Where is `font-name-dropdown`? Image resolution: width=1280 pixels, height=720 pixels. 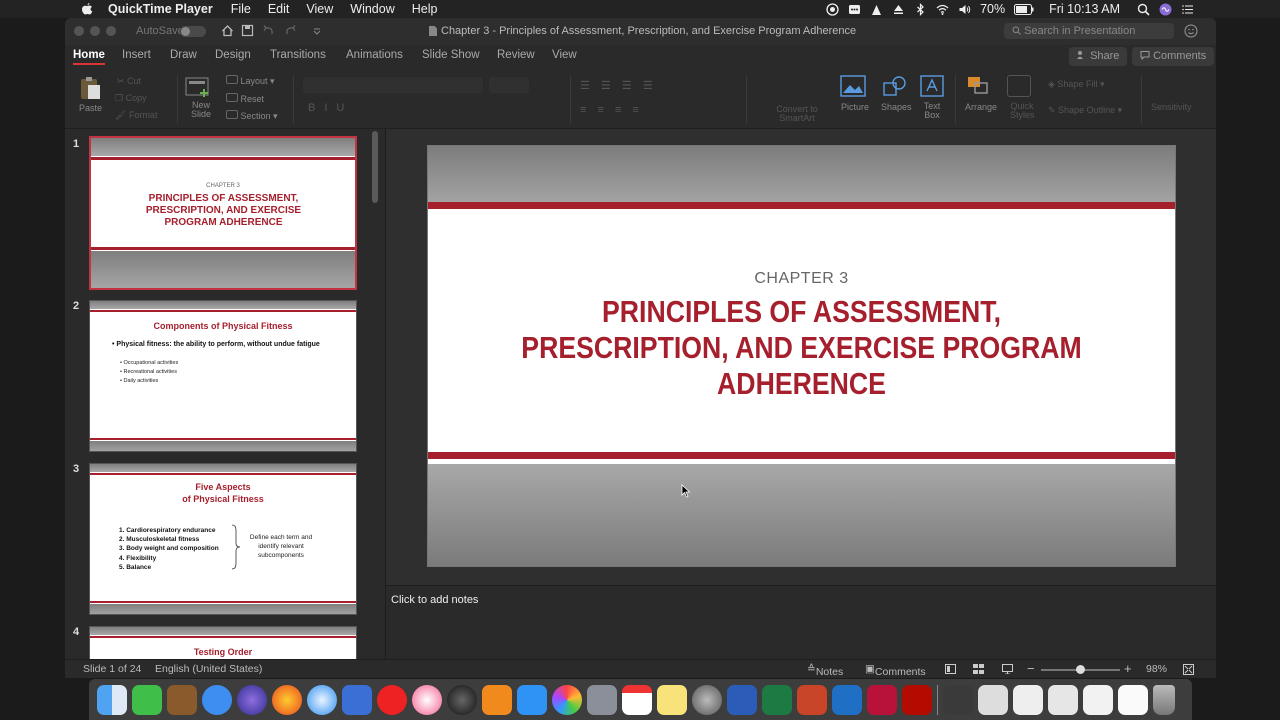
font-name-dropdown is located at coordinates (393, 85).